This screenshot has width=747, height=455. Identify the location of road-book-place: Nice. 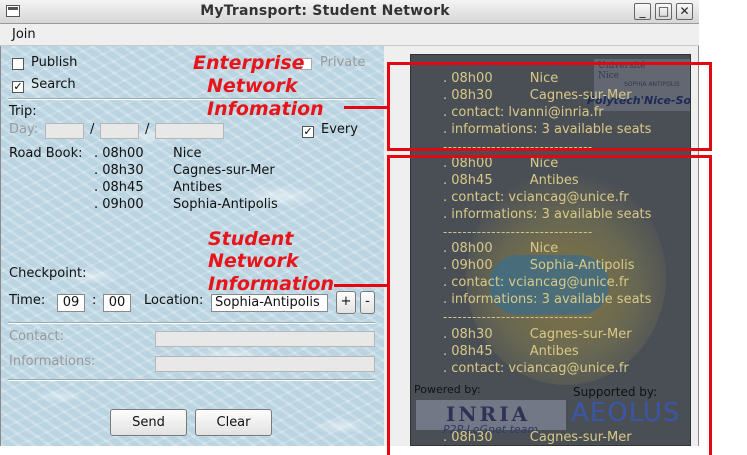
(187, 153).